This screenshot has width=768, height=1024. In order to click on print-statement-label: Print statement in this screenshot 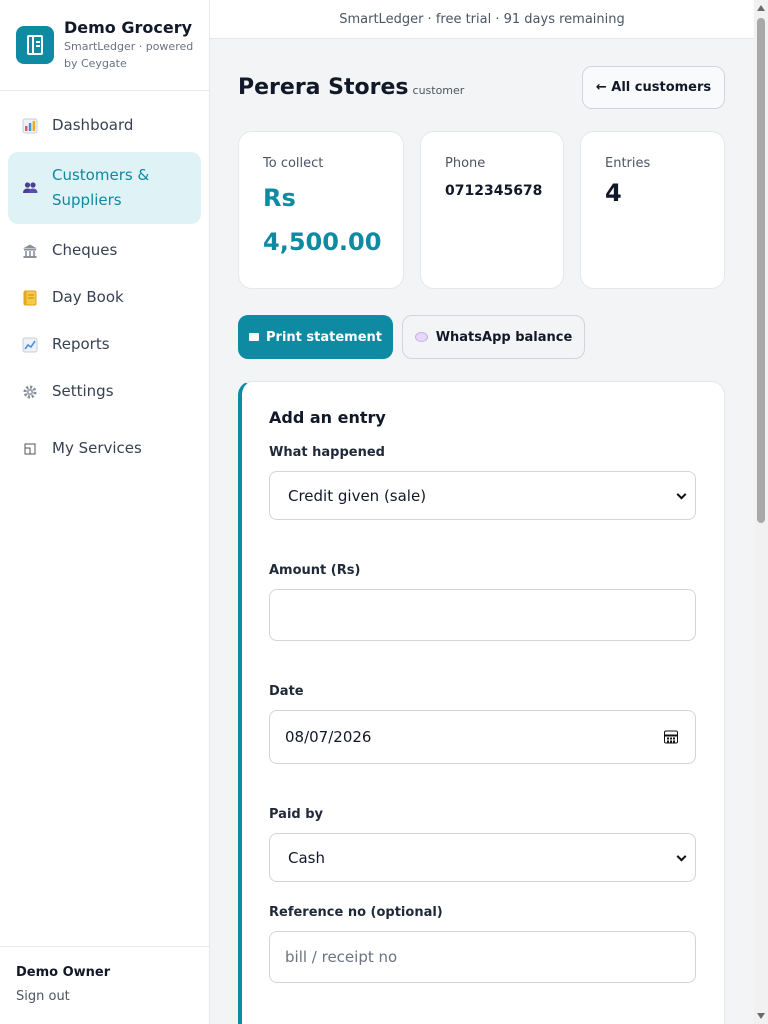, I will do `click(324, 337)`.